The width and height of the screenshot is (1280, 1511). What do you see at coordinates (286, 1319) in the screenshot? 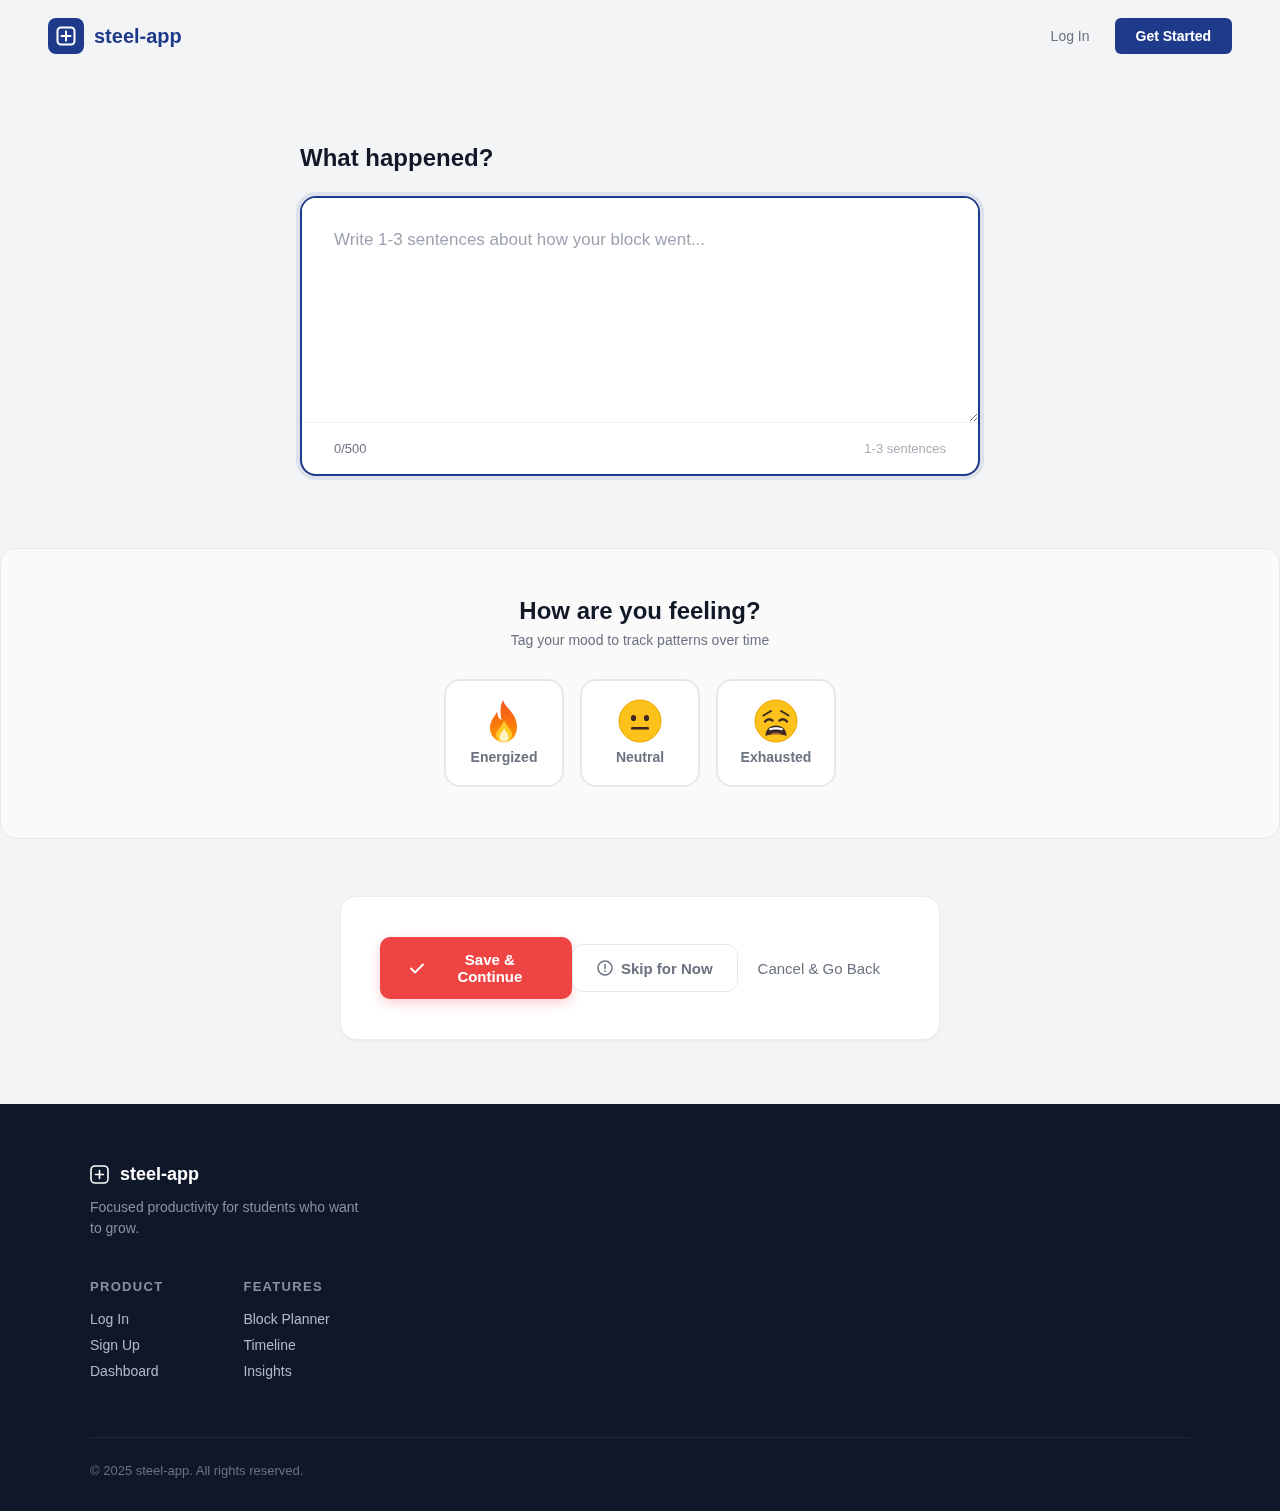
I see `footer-link: Block Planner` at bounding box center [286, 1319].